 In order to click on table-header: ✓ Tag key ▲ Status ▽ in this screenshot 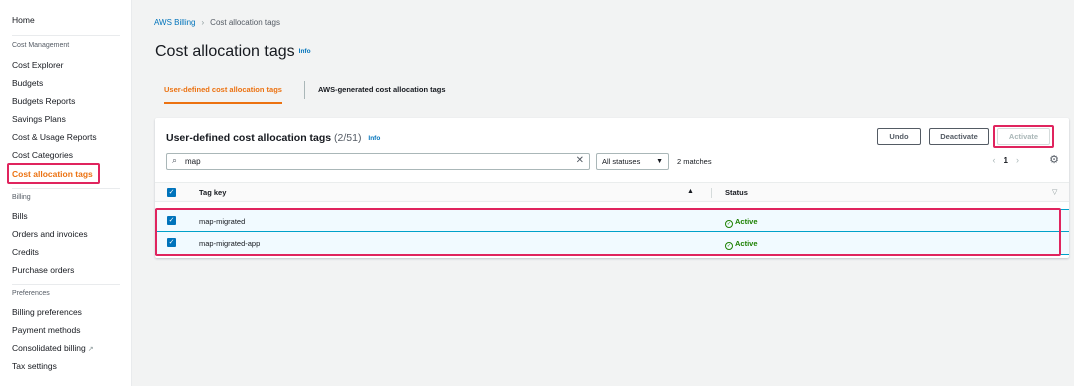, I will do `click(612, 192)`.